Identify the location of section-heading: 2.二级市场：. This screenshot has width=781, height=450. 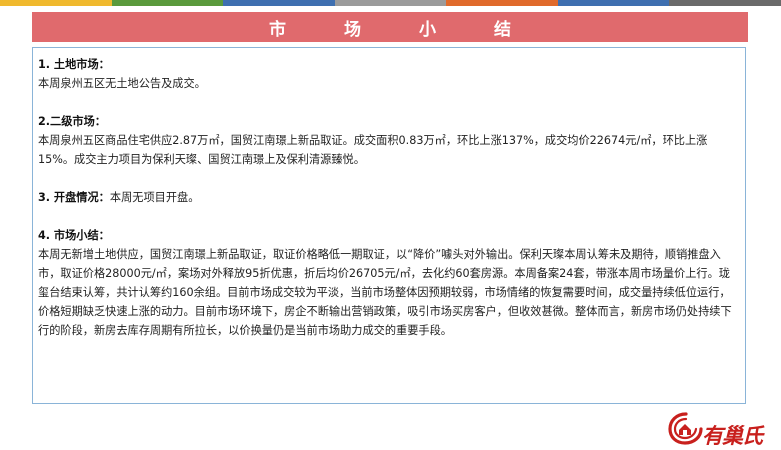
(72, 121).